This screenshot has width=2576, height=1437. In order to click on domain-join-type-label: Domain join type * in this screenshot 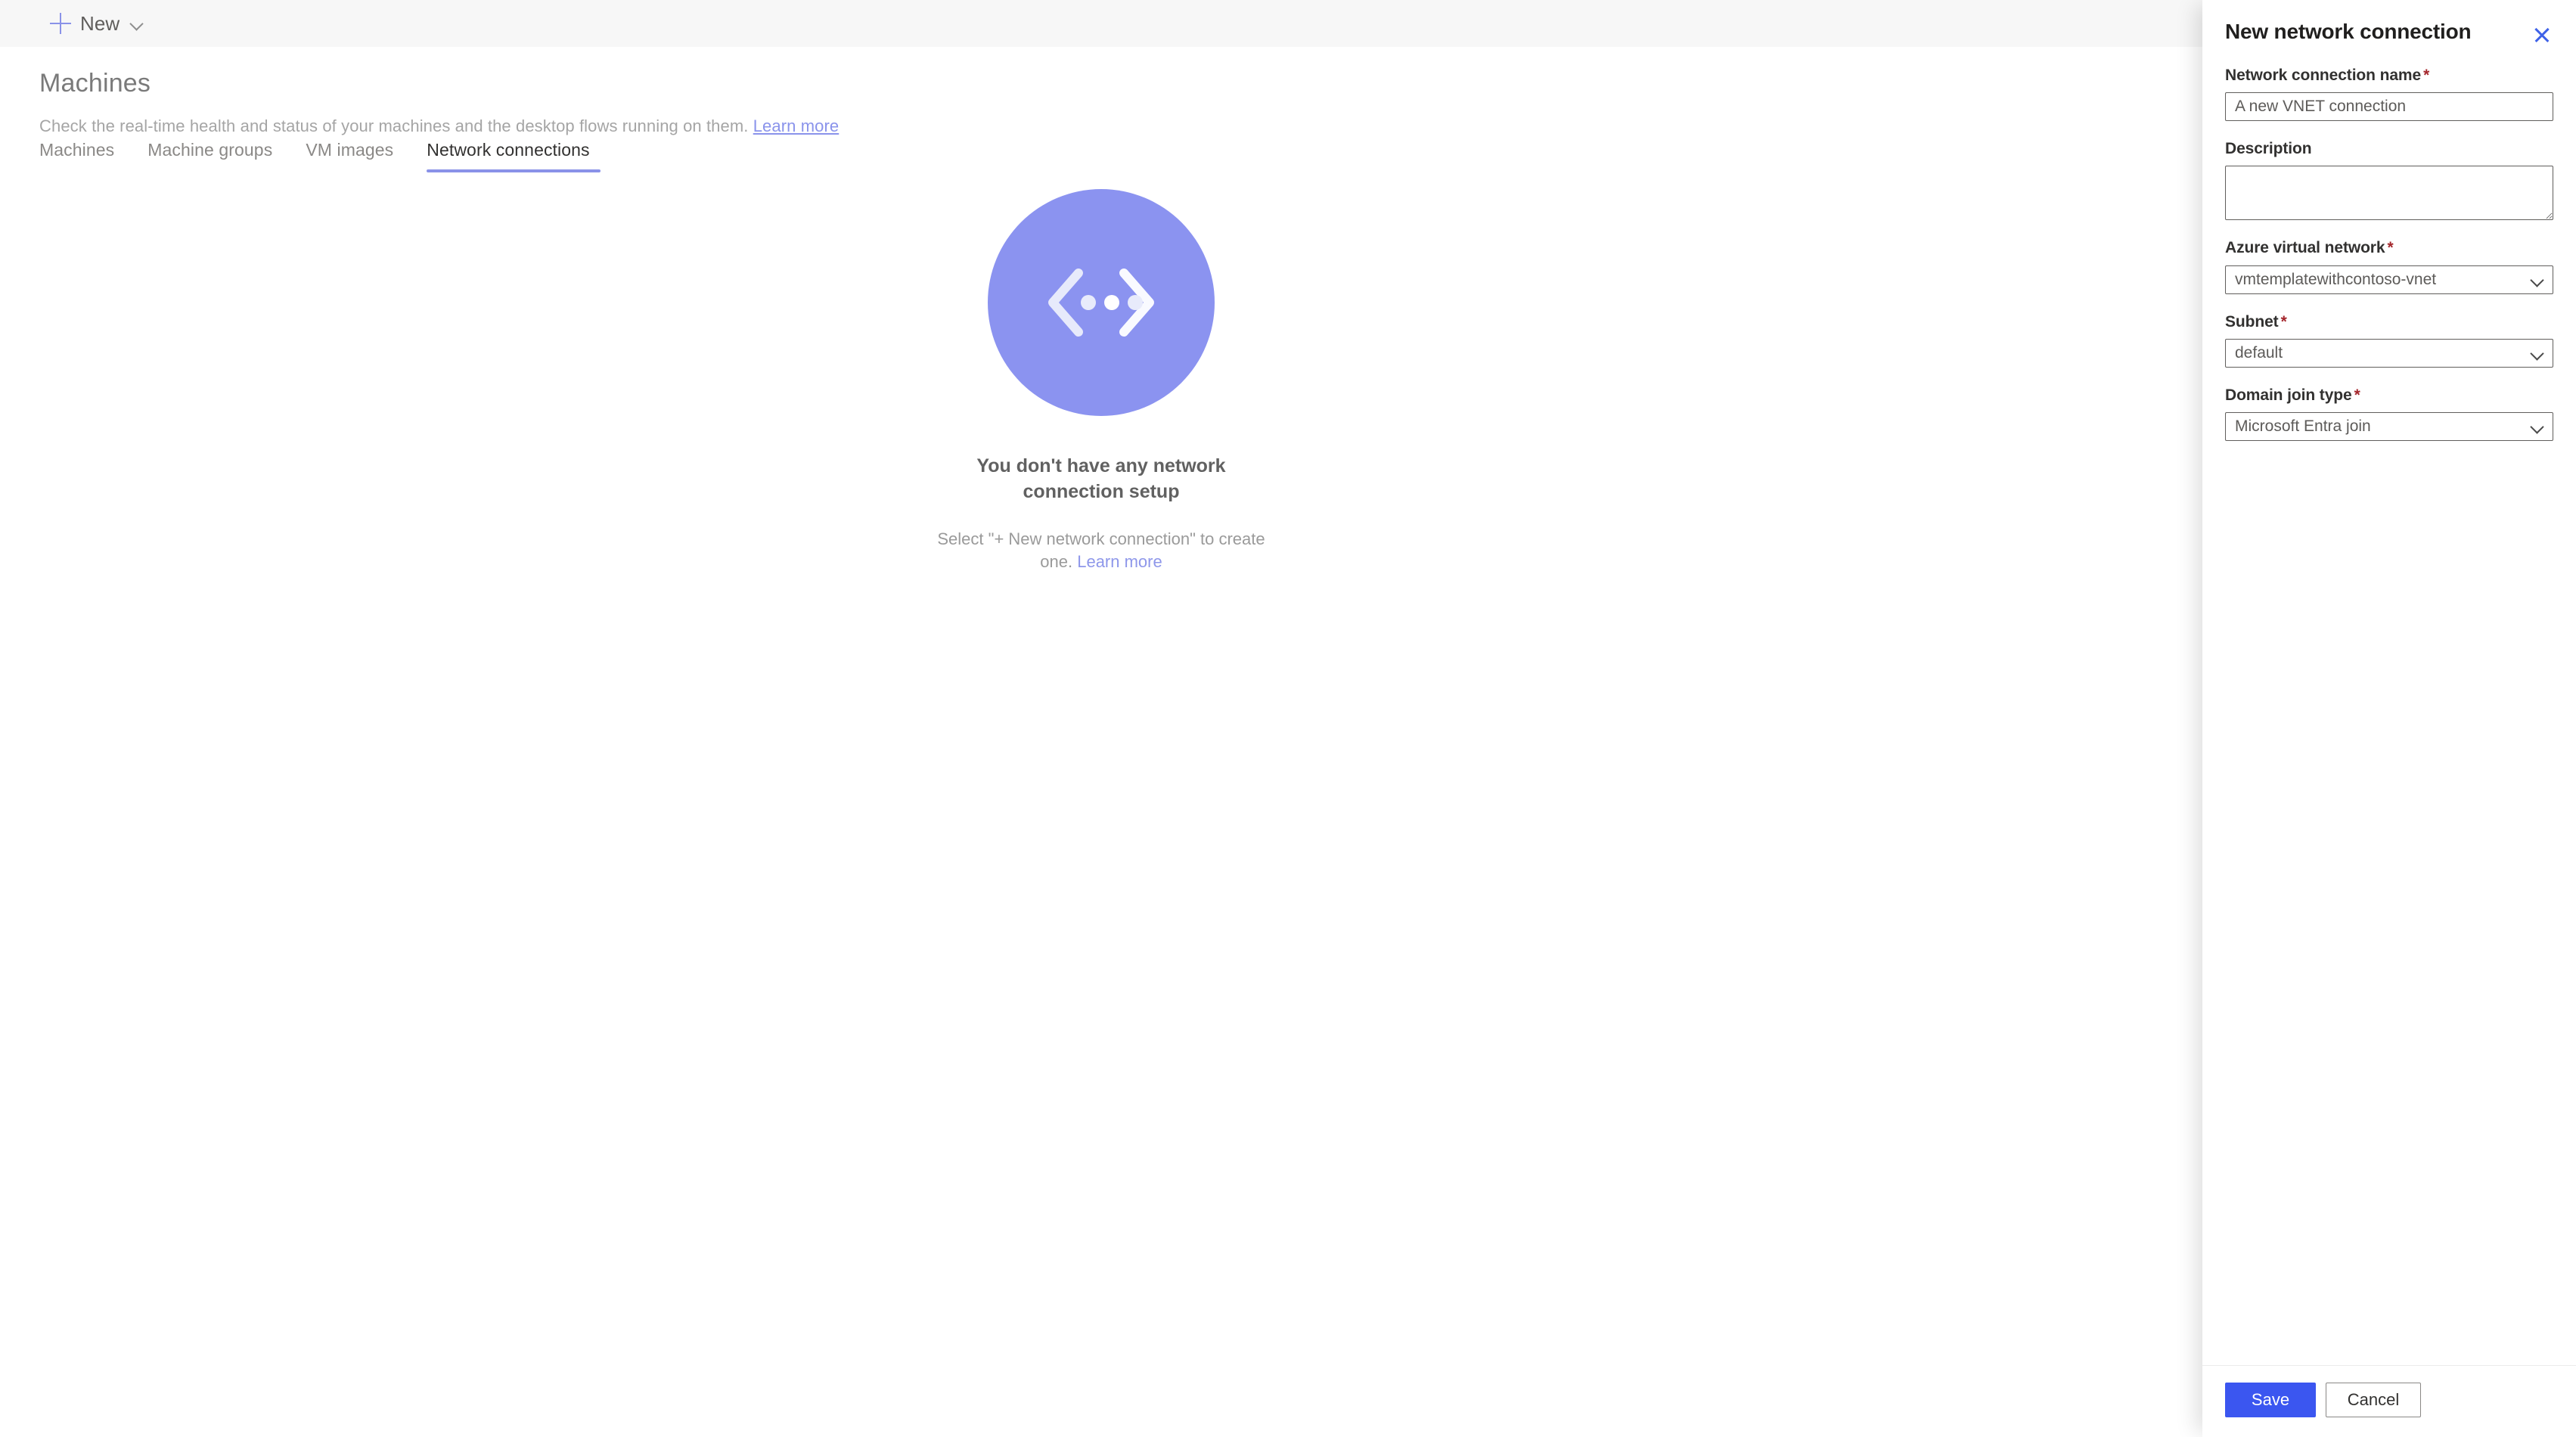, I will do `click(2389, 395)`.